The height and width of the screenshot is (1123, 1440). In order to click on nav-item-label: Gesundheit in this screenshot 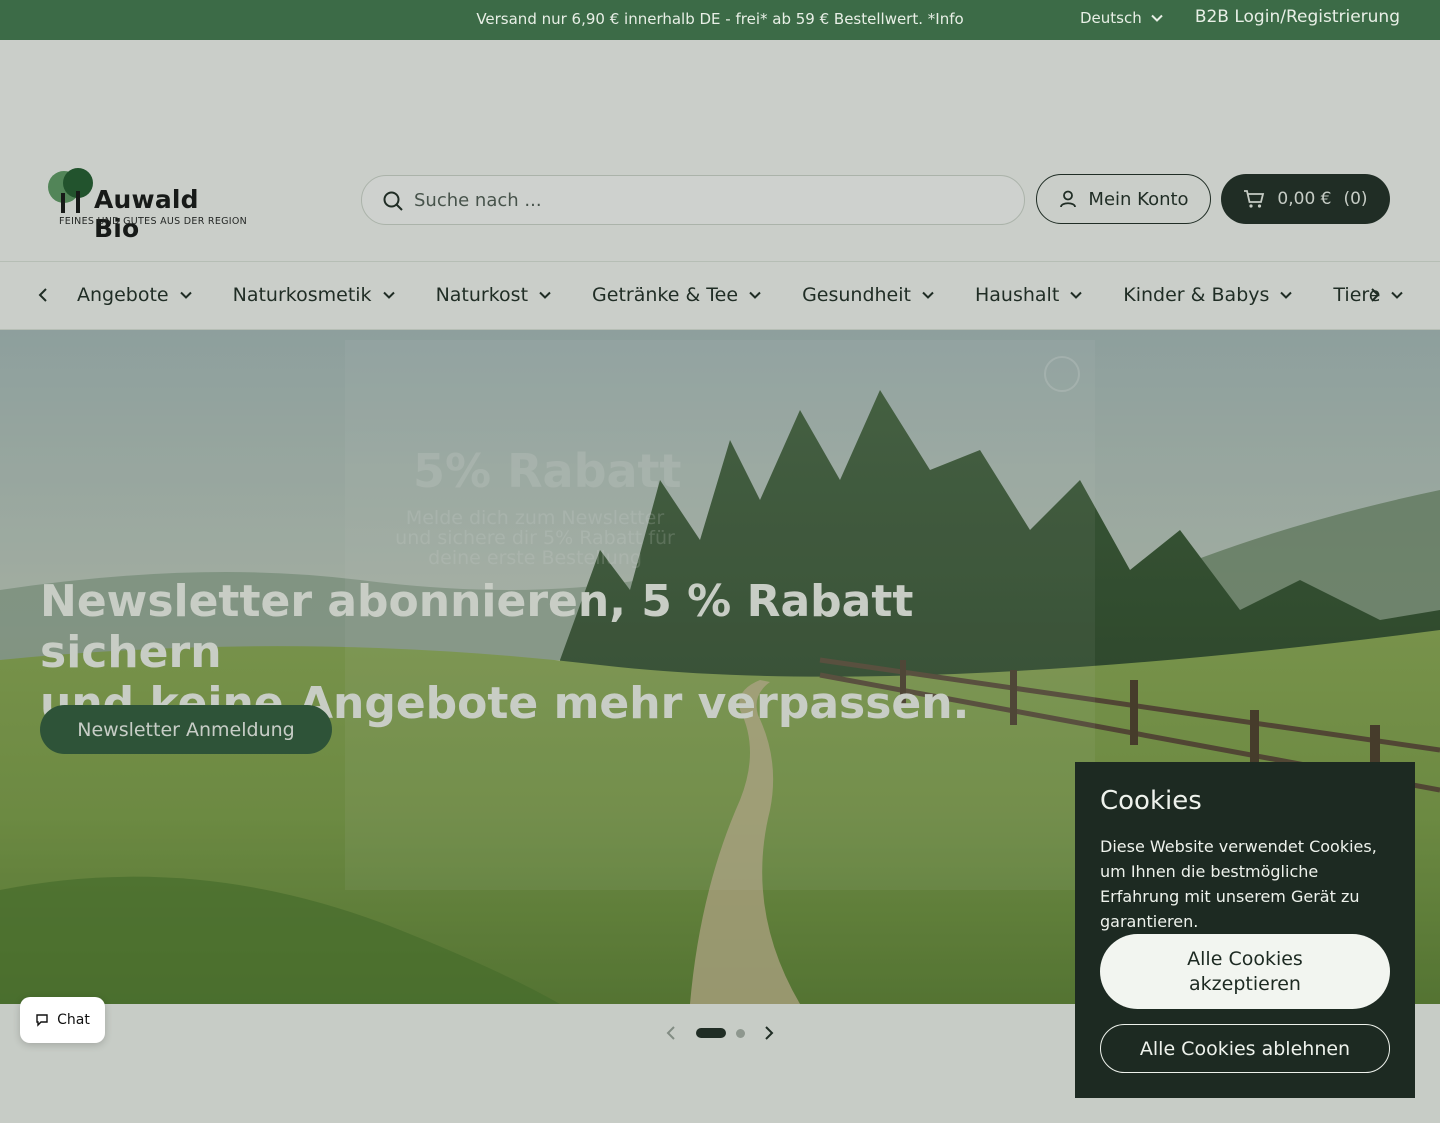, I will do `click(856, 295)`.